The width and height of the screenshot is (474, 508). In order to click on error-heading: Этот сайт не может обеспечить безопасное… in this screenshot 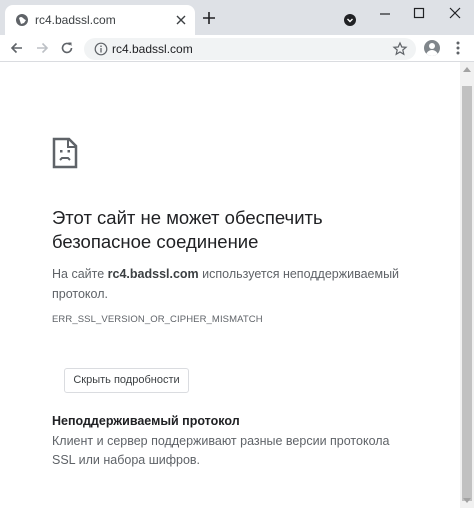, I will do `click(187, 229)`.